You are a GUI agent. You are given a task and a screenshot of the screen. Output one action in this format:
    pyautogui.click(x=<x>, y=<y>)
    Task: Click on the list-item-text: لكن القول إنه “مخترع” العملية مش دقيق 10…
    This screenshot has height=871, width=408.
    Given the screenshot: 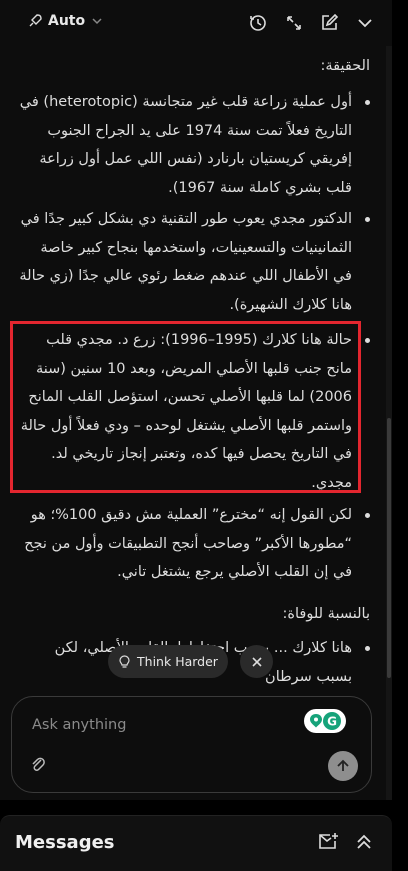 What is the action you would take?
    pyautogui.click(x=188, y=543)
    